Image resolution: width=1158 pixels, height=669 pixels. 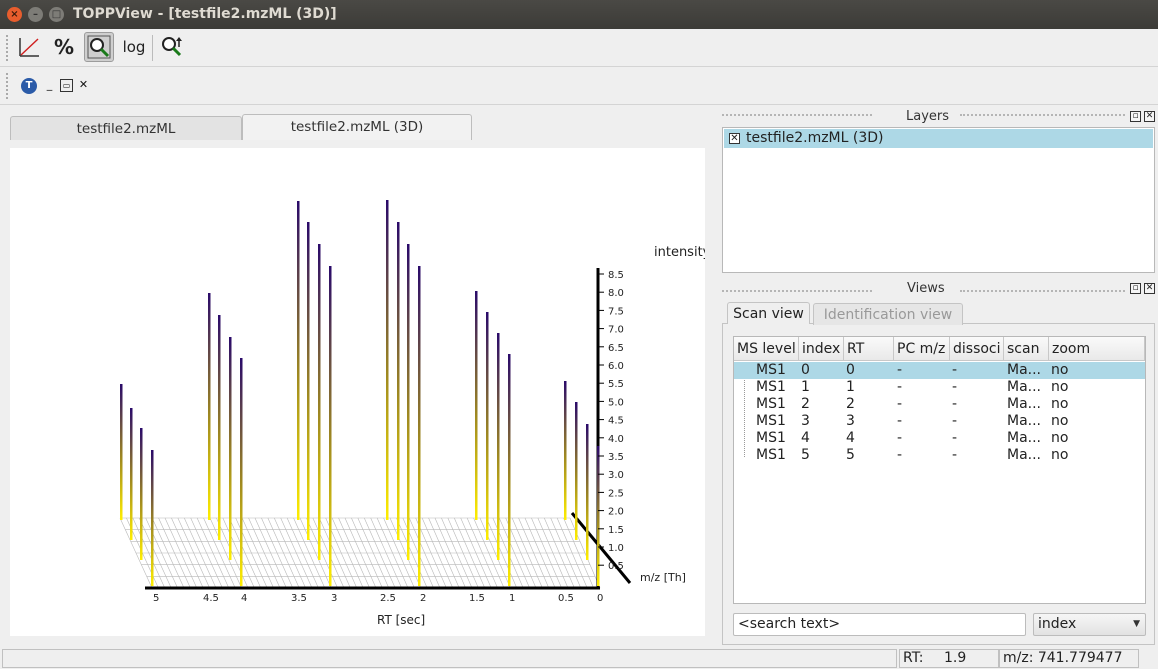 I want to click on y-tick-label: 6.0, so click(x=616, y=366).